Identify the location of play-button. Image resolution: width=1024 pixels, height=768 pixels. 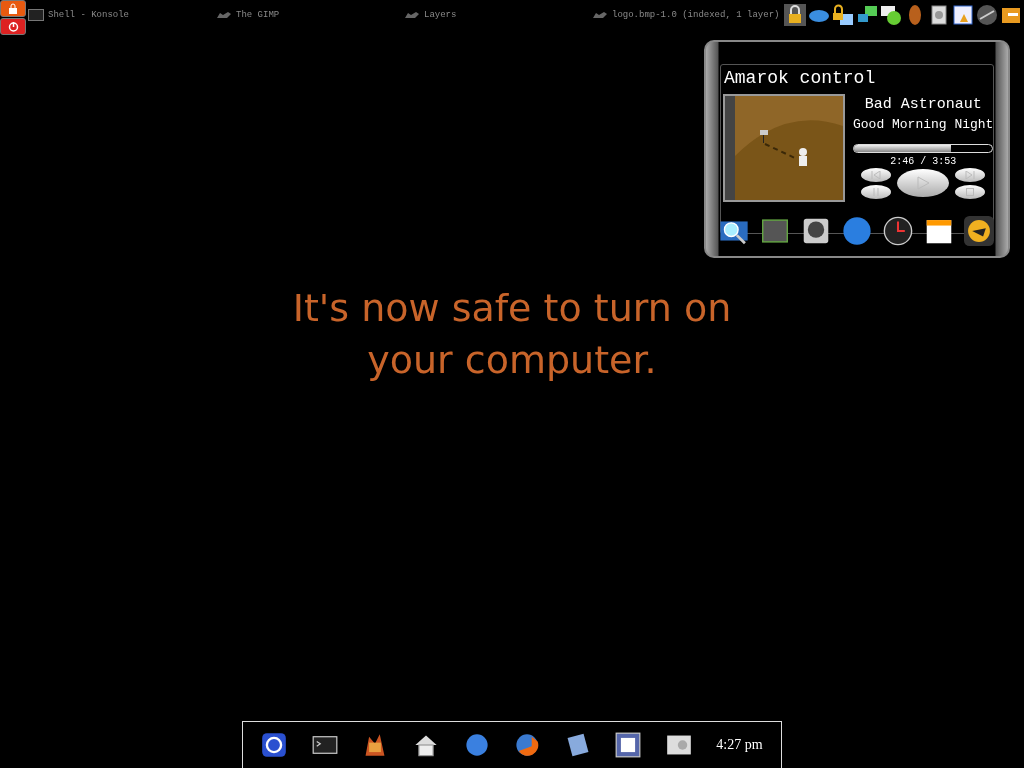
(923, 183).